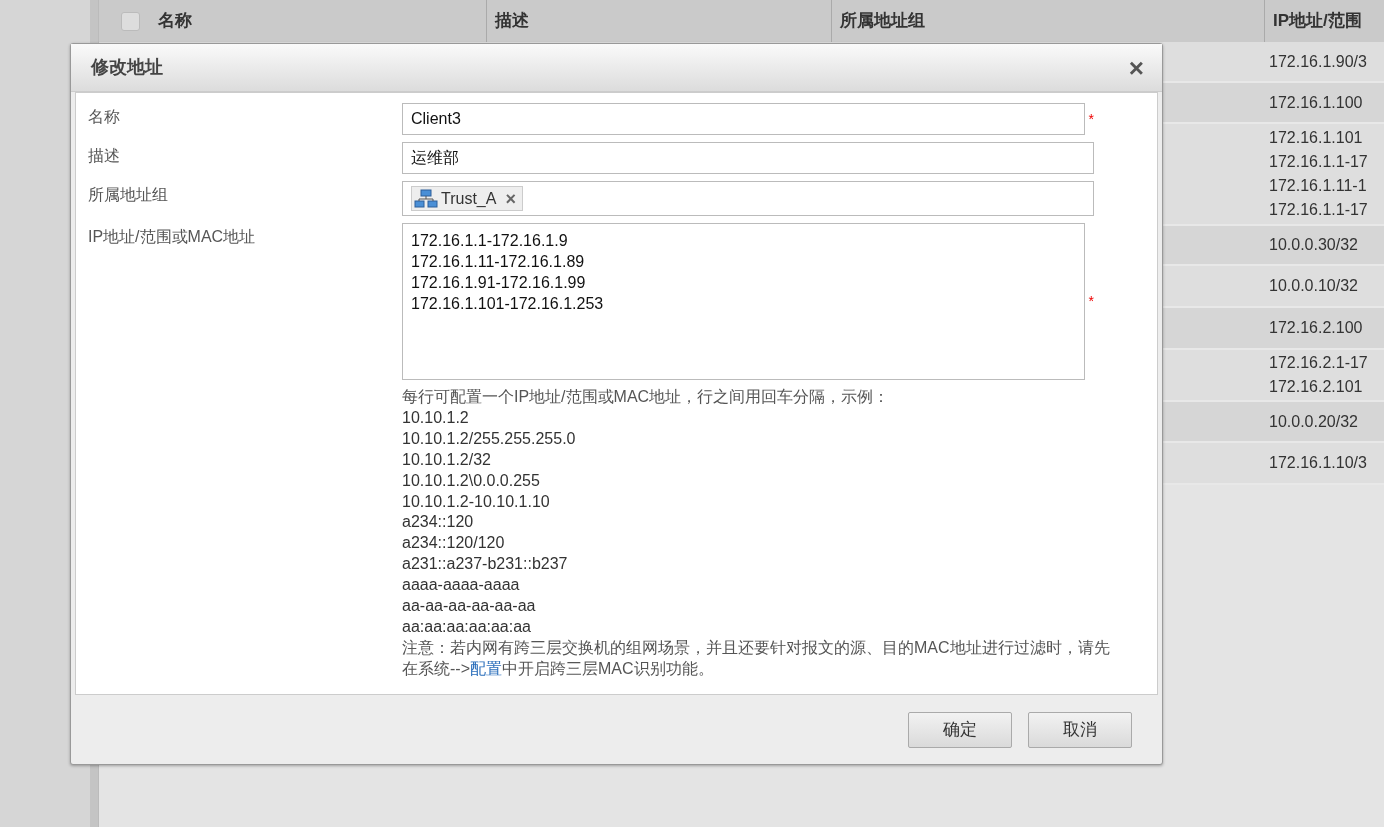 This screenshot has width=1384, height=827. Describe the element at coordinates (104, 117) in the screenshot. I see `field-label: 名称` at that location.